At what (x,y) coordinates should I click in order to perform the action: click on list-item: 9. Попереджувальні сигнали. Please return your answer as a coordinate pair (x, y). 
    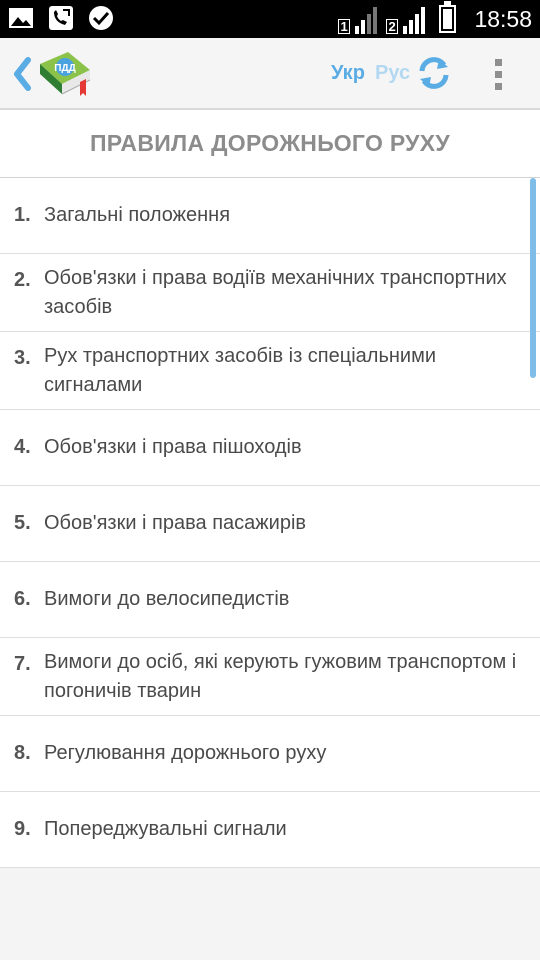
    Looking at the image, I should click on (270, 830).